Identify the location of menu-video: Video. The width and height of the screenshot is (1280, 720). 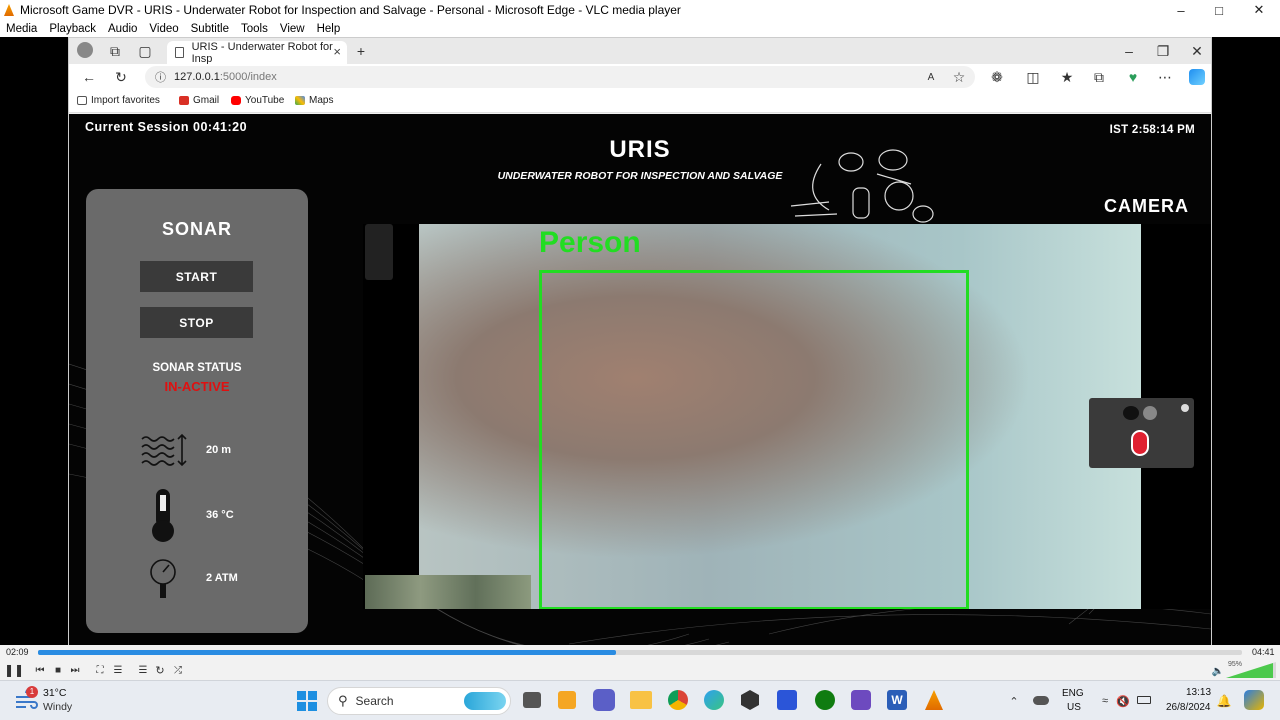
(163, 29).